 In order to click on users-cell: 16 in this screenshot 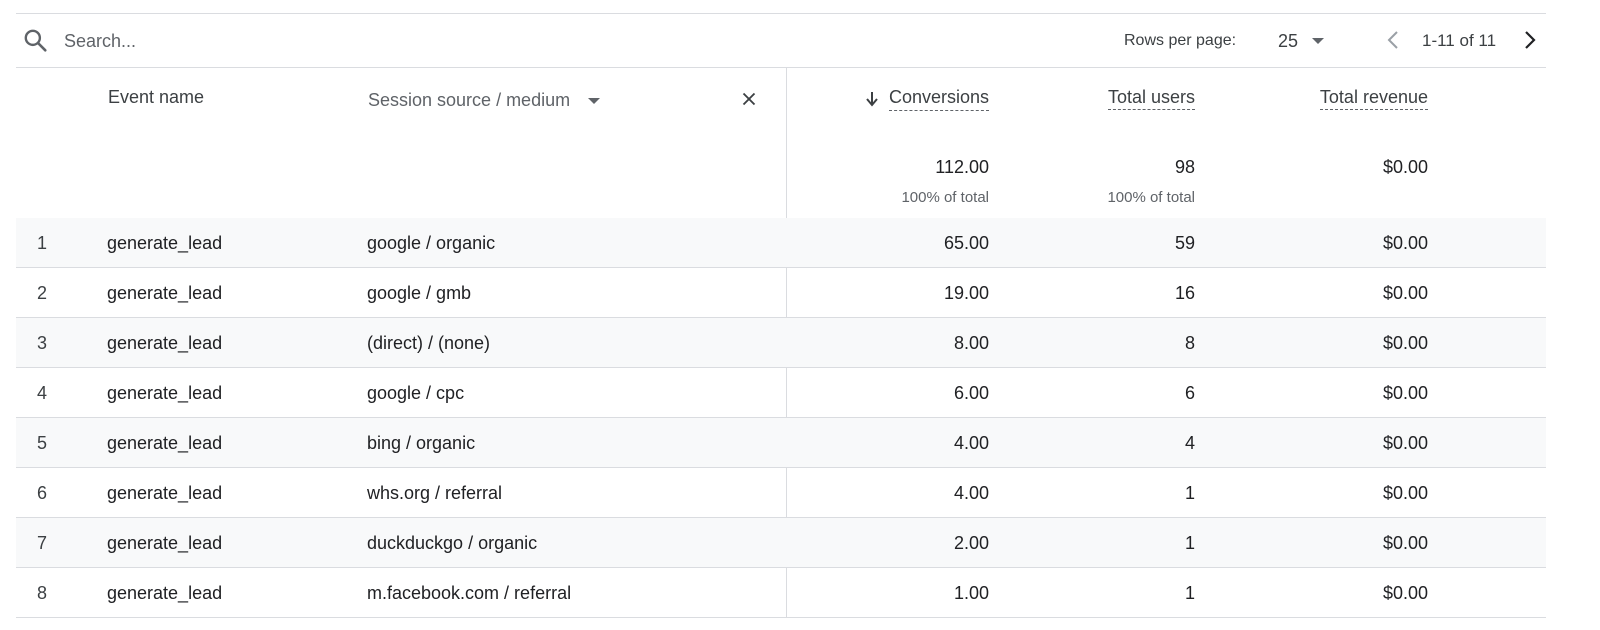, I will do `click(1184, 293)`.